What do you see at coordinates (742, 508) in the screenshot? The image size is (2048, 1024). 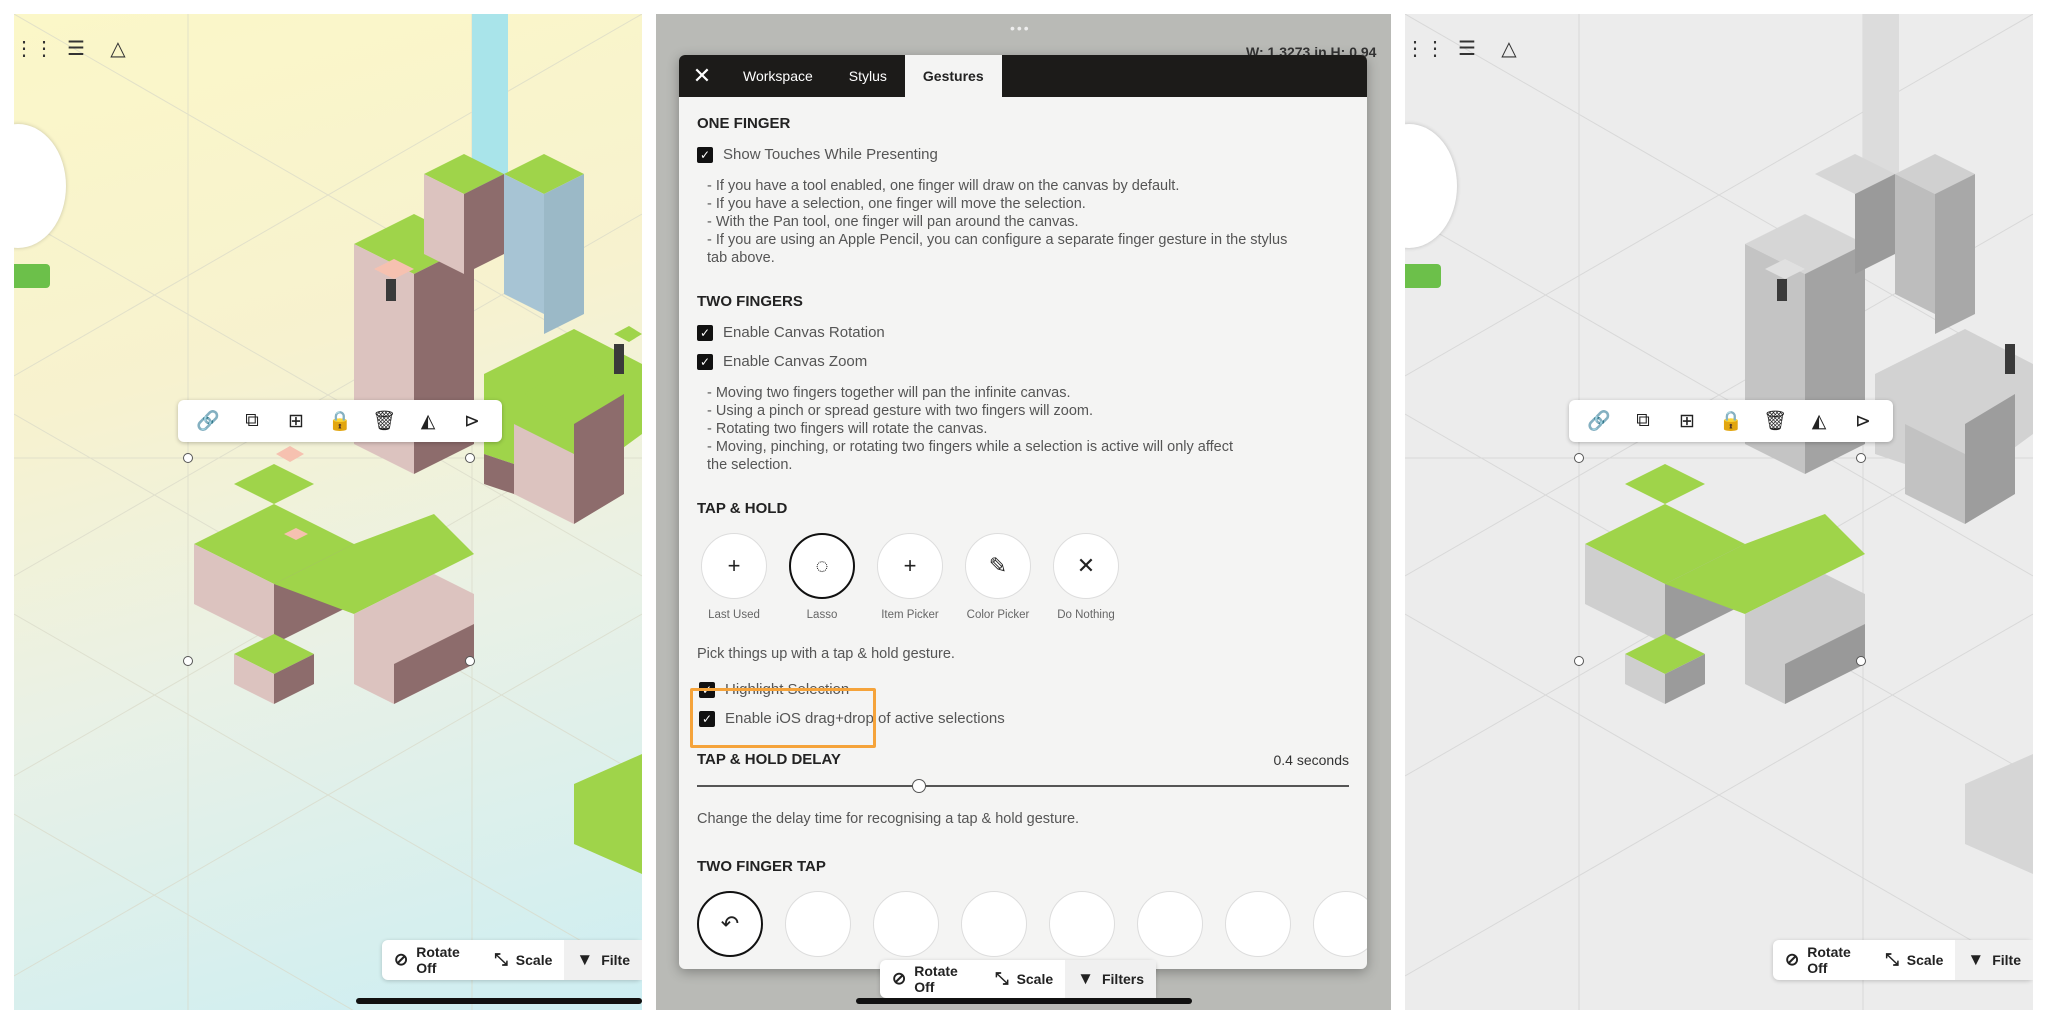 I see `section-tap-hold: TAP & HOLD` at bounding box center [742, 508].